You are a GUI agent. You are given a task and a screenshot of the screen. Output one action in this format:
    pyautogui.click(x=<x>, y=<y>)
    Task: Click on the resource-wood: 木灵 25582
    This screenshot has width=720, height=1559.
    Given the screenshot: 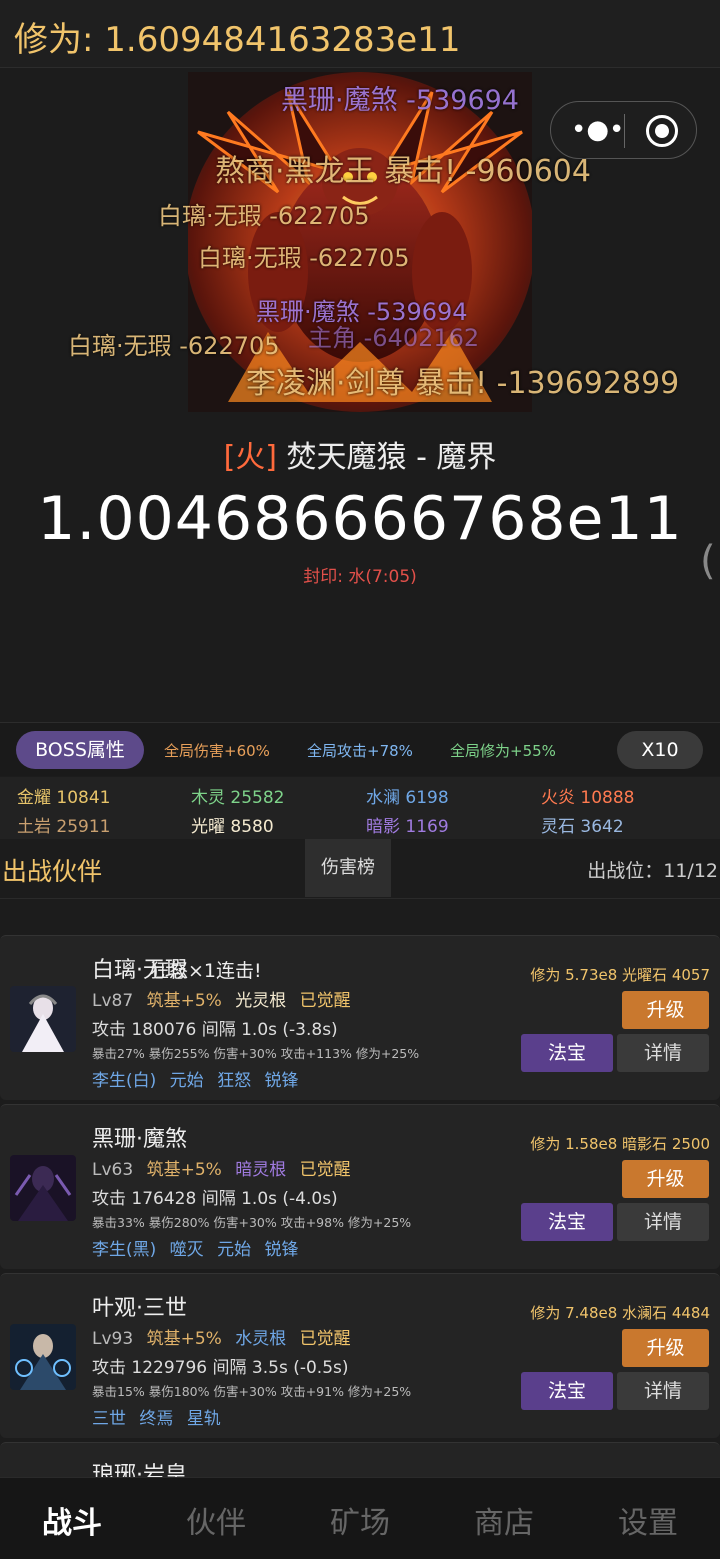 What is the action you would take?
    pyautogui.click(x=238, y=798)
    